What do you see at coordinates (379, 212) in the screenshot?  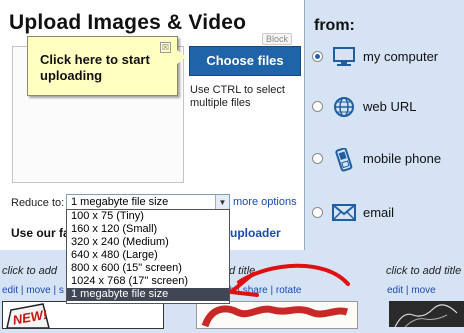 I see `source-label: email` at bounding box center [379, 212].